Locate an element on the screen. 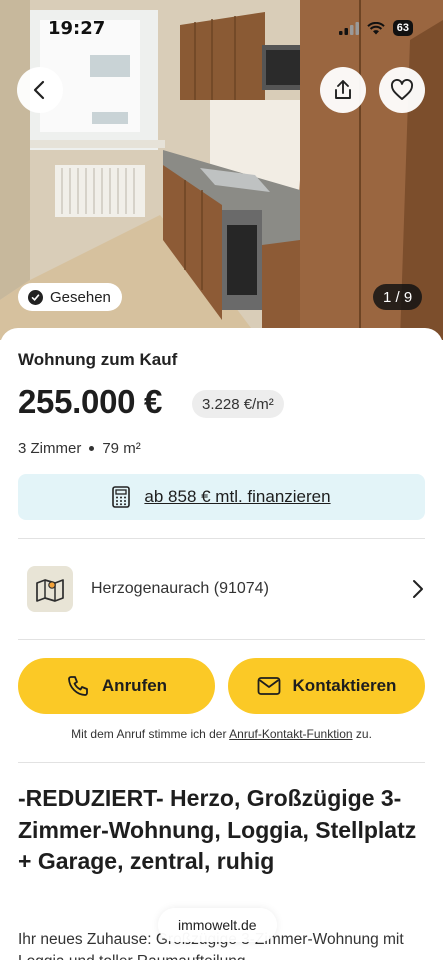 This screenshot has height=960, width=443. back-arrow-icon is located at coordinates (39, 90).